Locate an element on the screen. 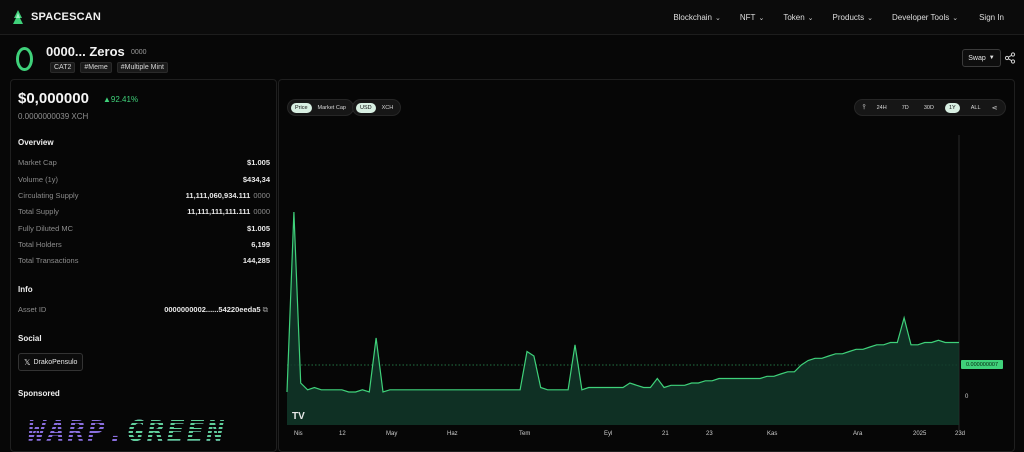 The image size is (1024, 452). asset-id-row: Asset ID 0000000002......54220eeda5 ⧉ is located at coordinates (144, 311).